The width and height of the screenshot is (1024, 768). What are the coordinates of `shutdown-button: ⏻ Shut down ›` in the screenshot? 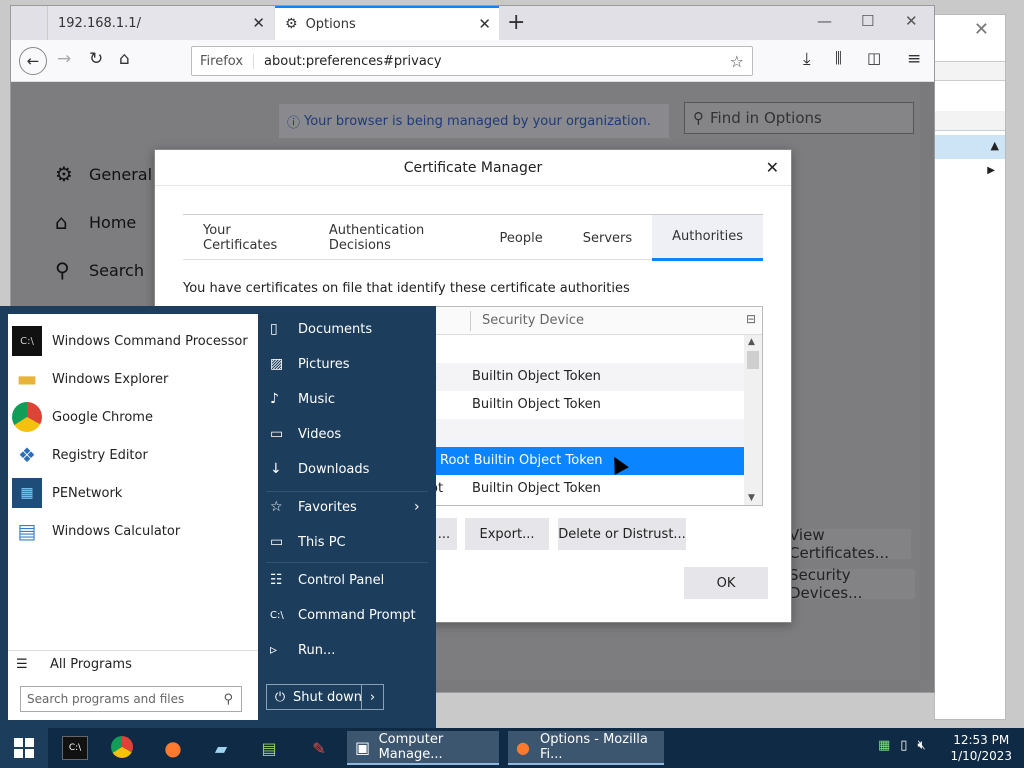 It's located at (325, 697).